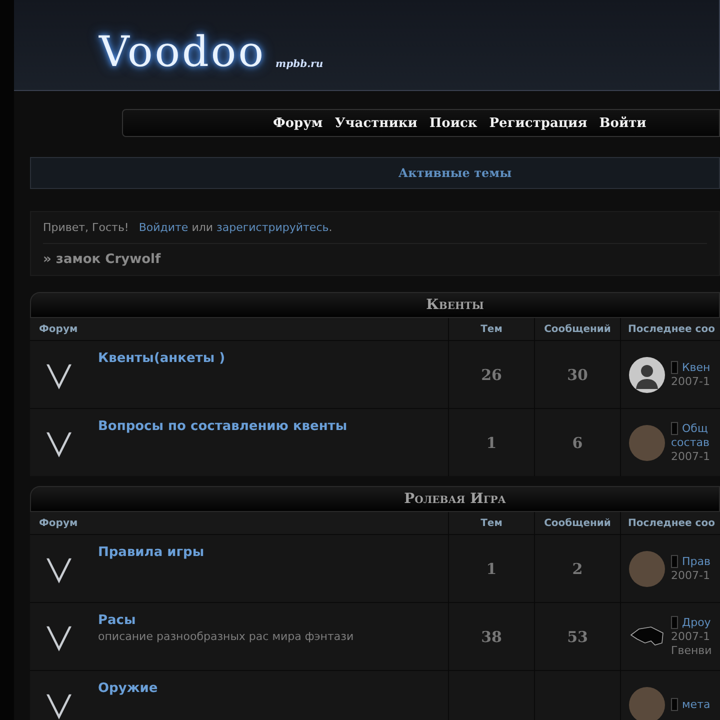 The image size is (720, 720). I want to click on avatar-silhouette-icon, so click(647, 374).